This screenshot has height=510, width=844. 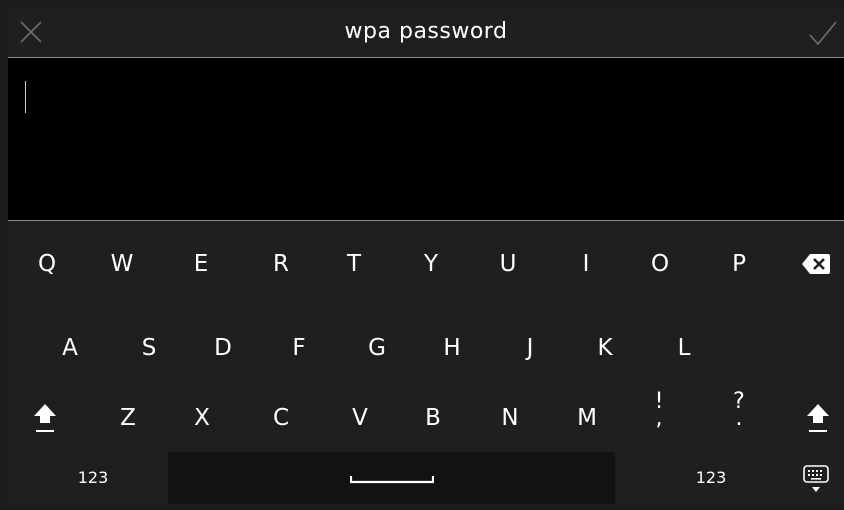 What do you see at coordinates (128, 418) in the screenshot?
I see `key-z: Z` at bounding box center [128, 418].